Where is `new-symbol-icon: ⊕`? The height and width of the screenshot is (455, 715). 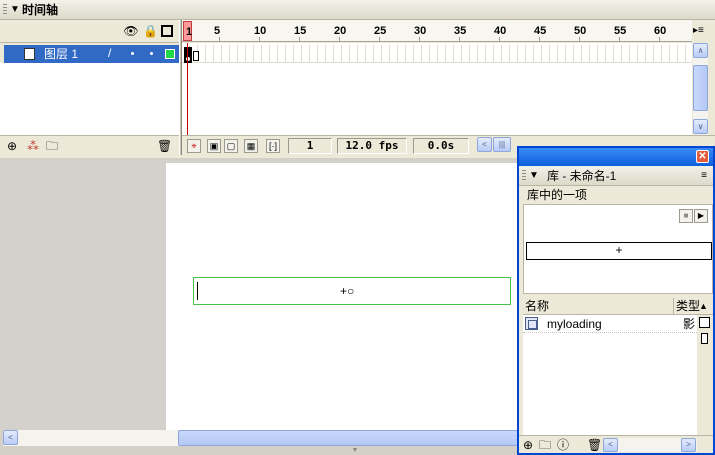 new-symbol-icon: ⊕ is located at coordinates (528, 445).